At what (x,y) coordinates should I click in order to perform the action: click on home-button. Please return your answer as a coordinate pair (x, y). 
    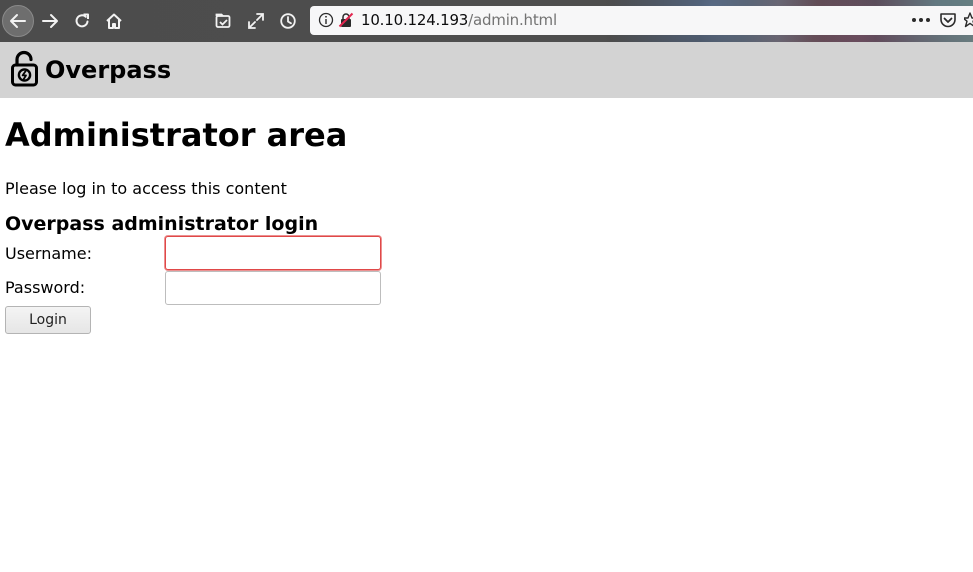
    Looking at the image, I should click on (114, 21).